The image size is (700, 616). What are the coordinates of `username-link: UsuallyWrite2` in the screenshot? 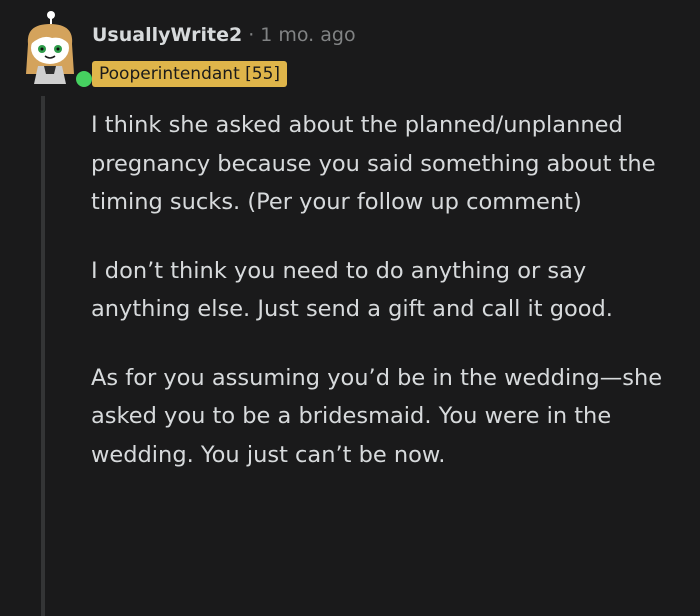 It's located at (167, 35).